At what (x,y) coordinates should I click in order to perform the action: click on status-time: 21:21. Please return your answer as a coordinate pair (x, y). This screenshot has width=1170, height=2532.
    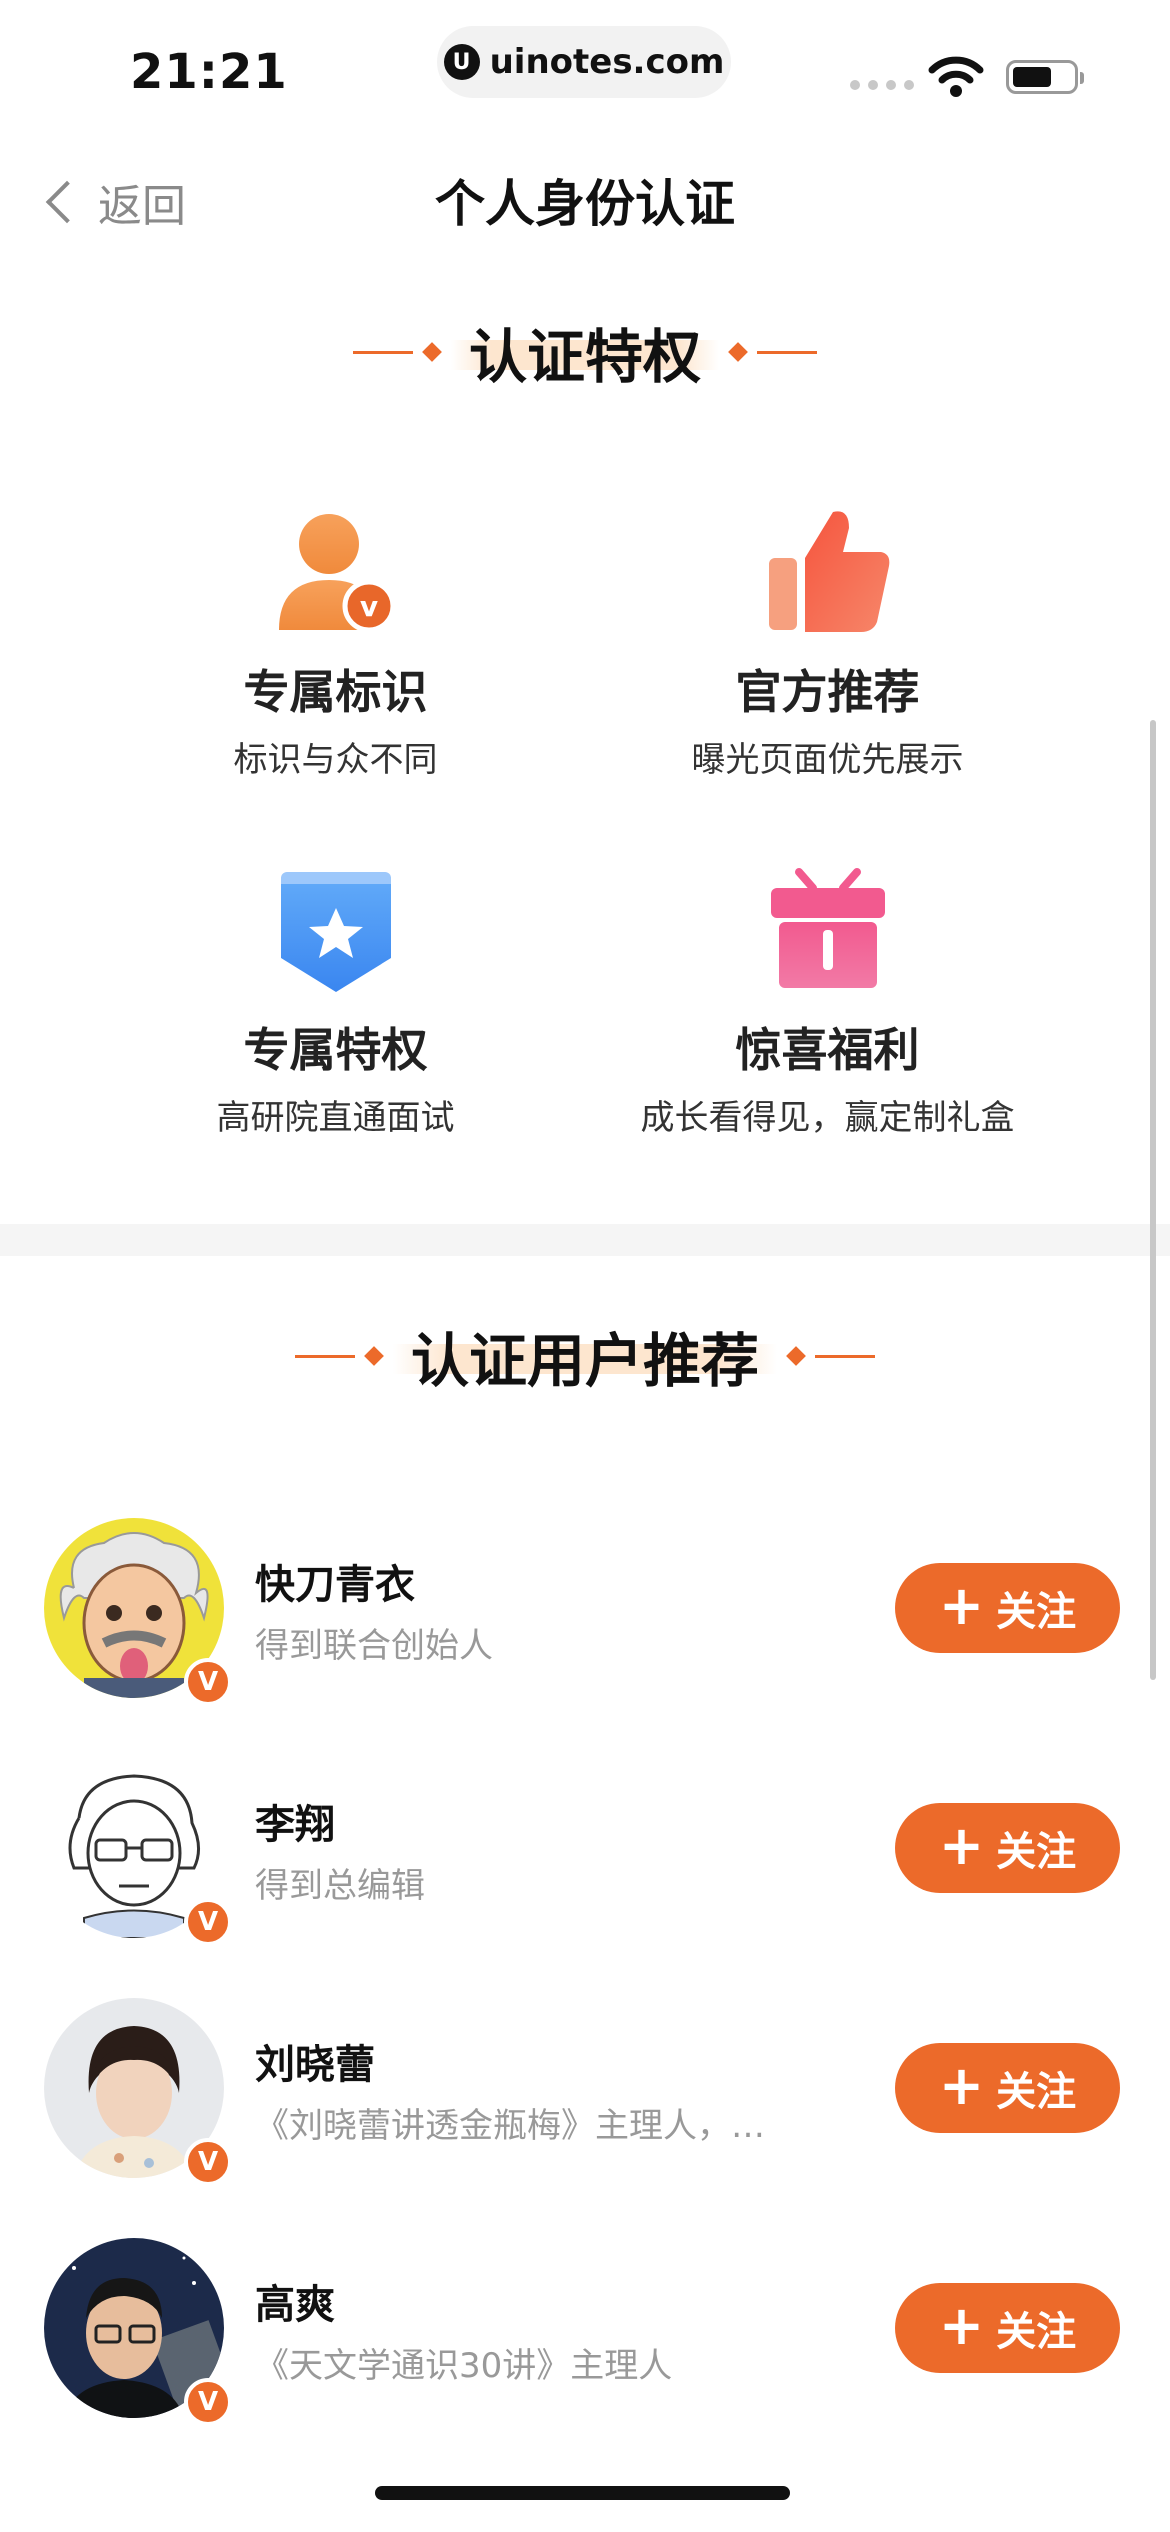
    Looking at the image, I should click on (209, 72).